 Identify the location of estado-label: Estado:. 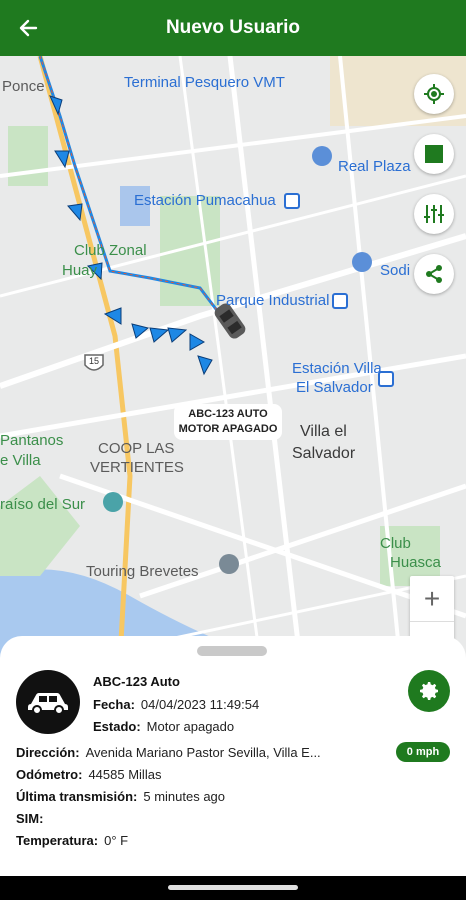
(117, 726).